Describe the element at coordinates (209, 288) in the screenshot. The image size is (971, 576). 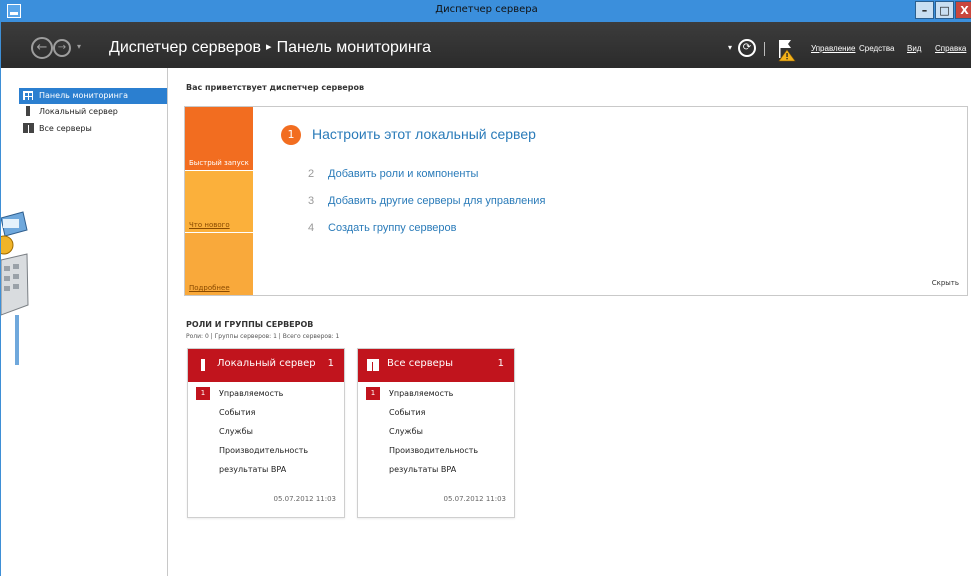
I see `learn-more-label: Подробнее` at that location.